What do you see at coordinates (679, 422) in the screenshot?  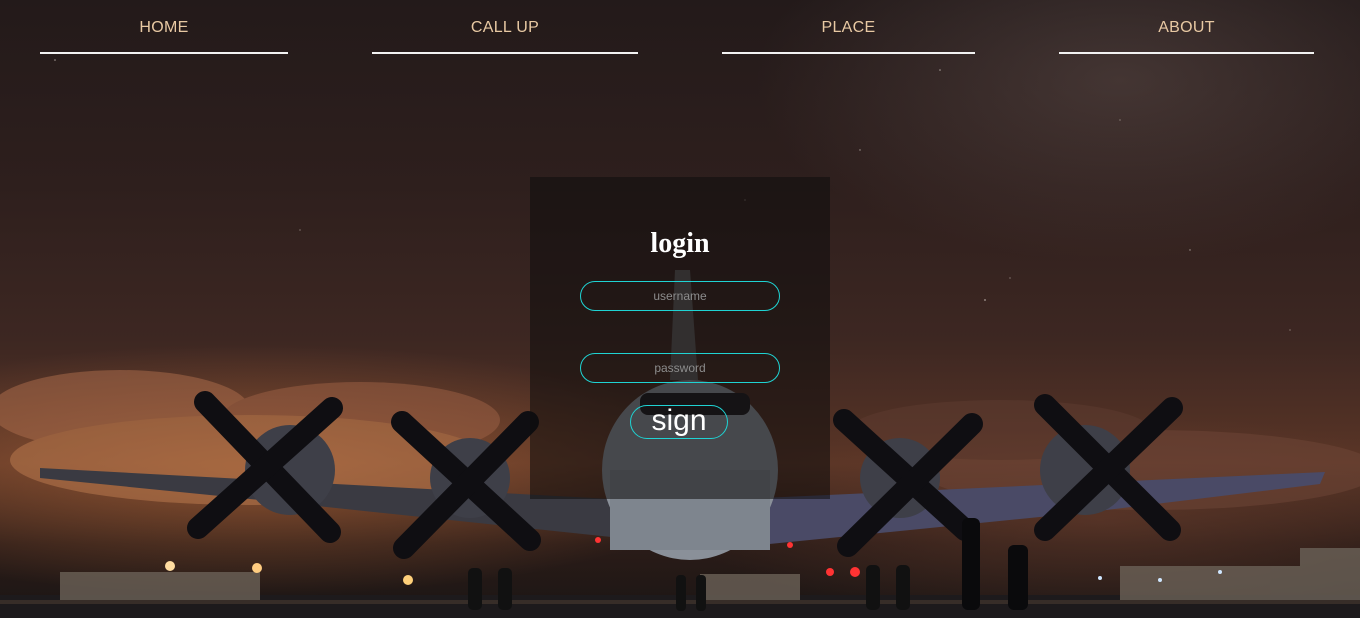 I see `sign-button: sign` at bounding box center [679, 422].